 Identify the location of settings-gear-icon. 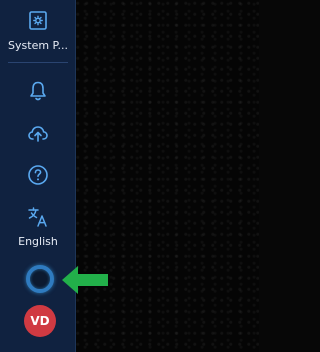
(38, 20).